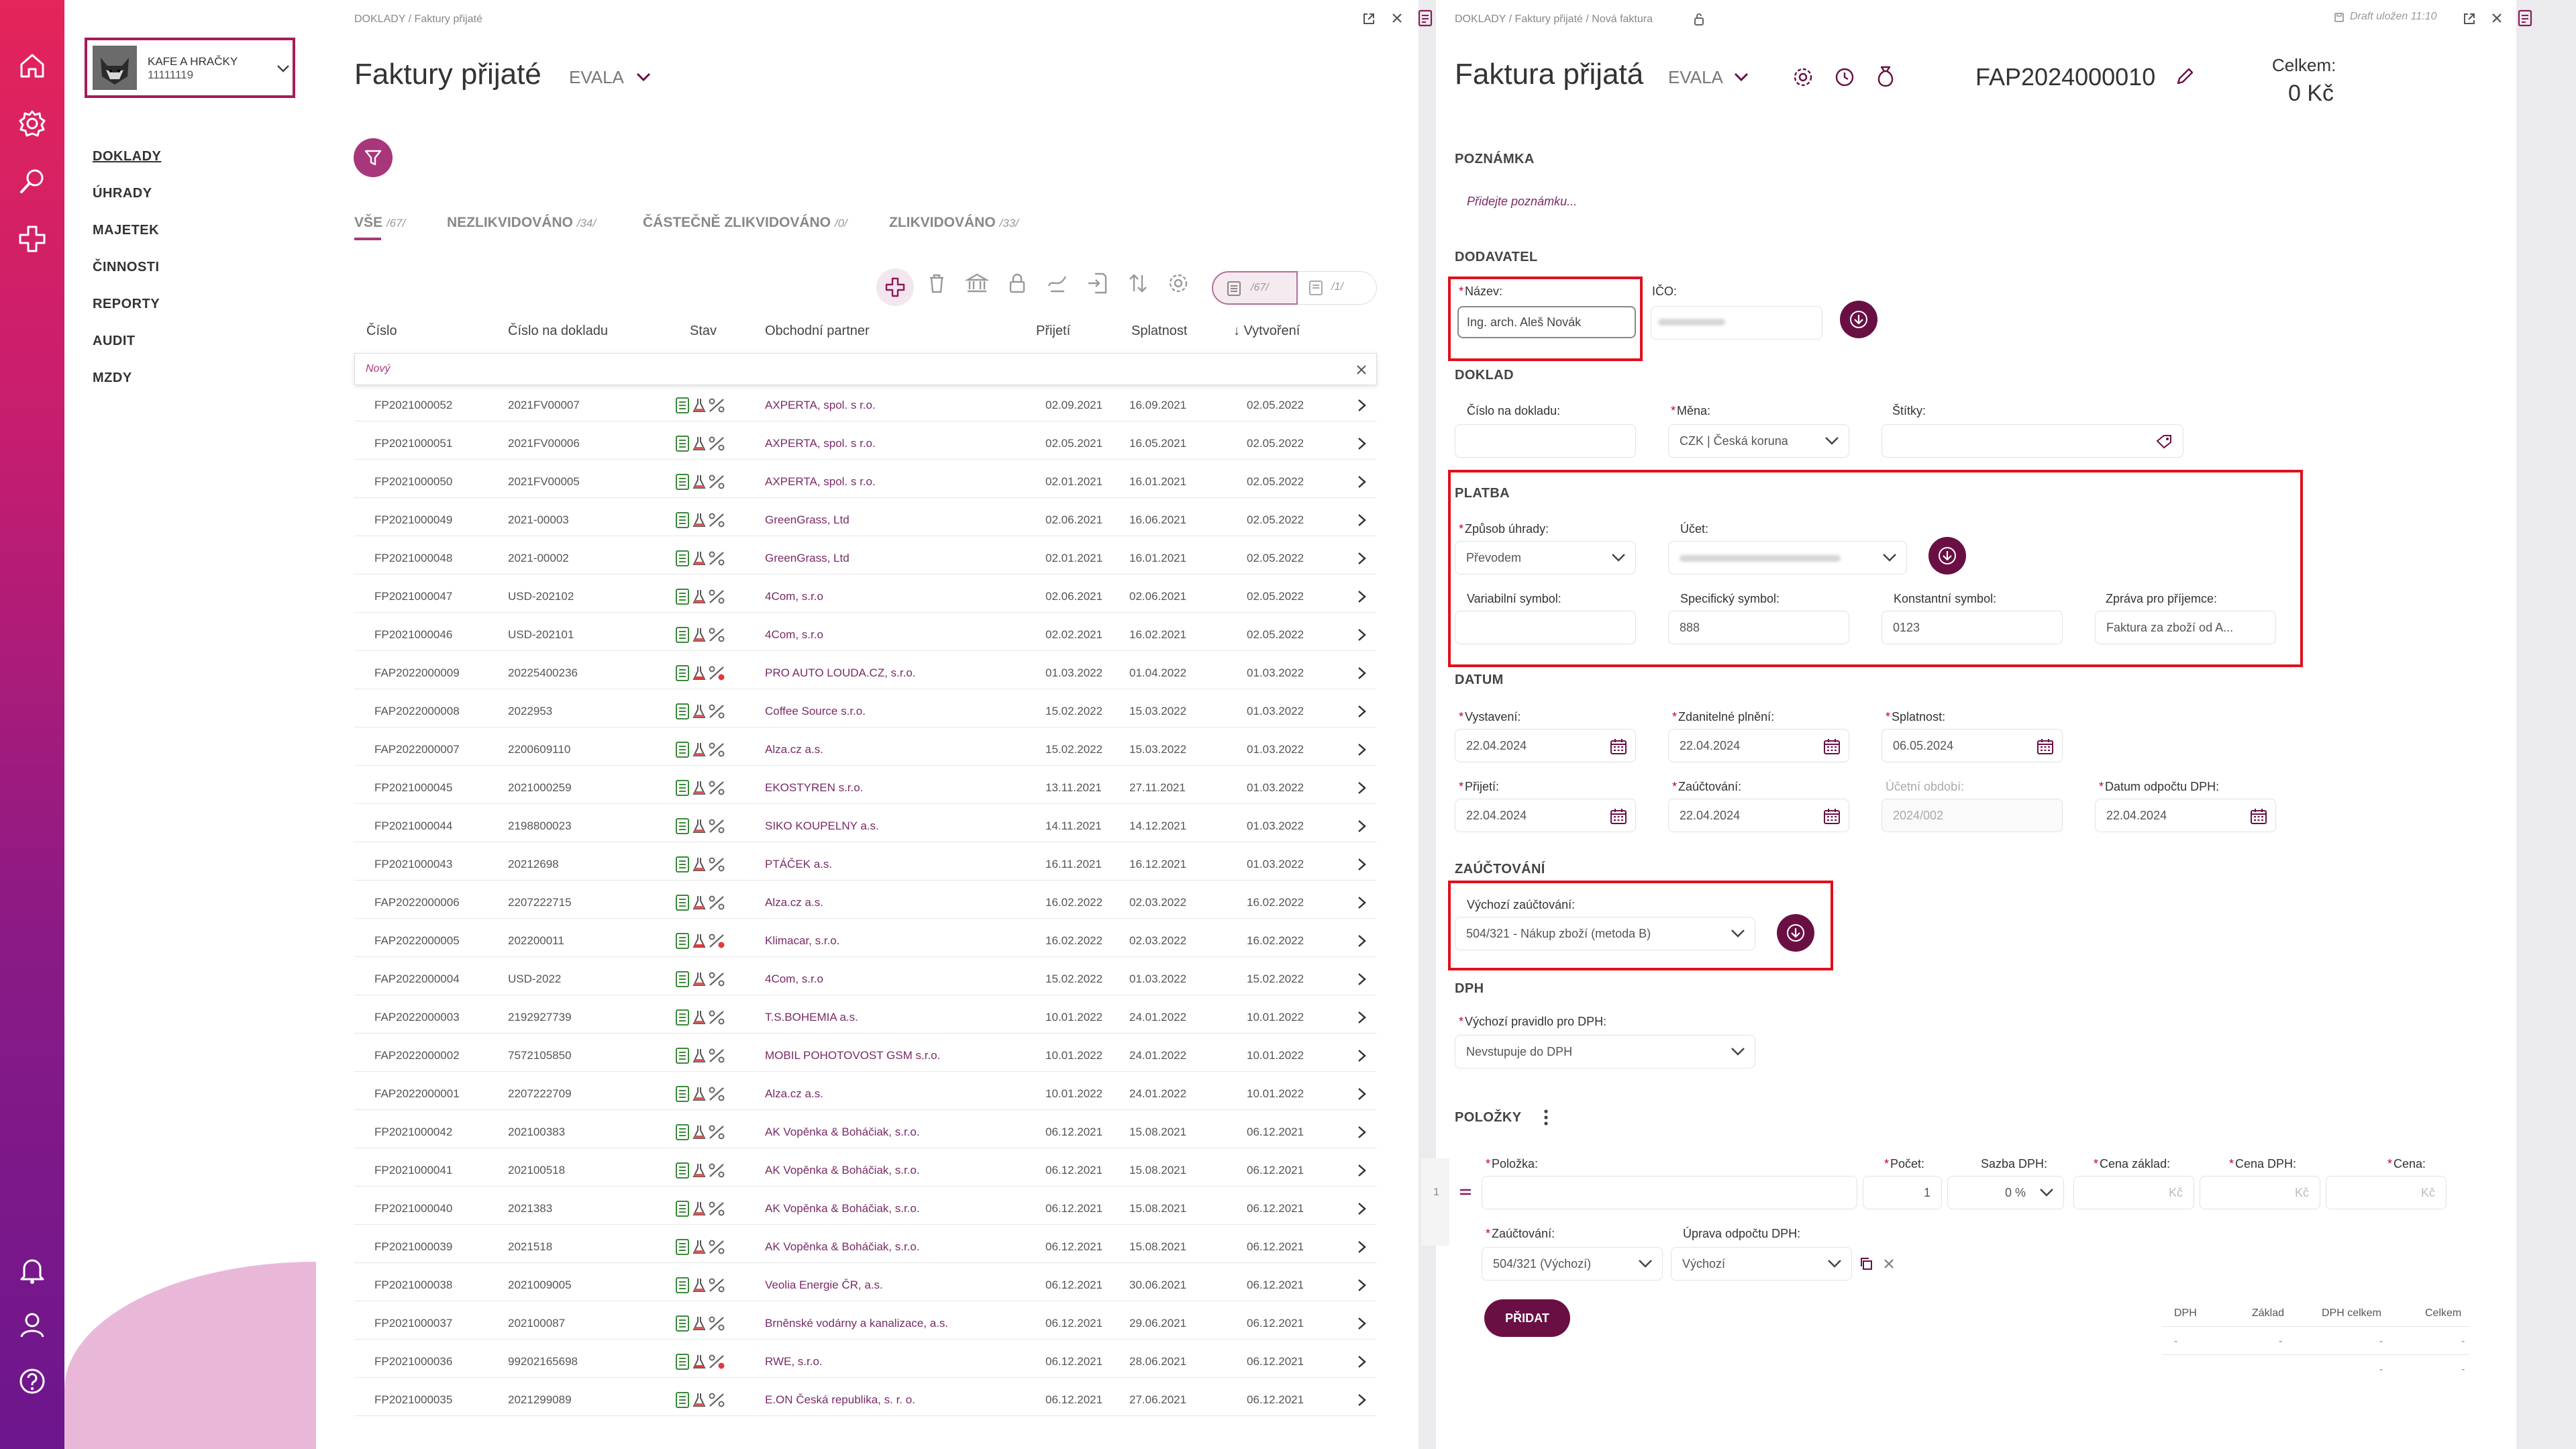  I want to click on open-external-icon, so click(1369, 19).